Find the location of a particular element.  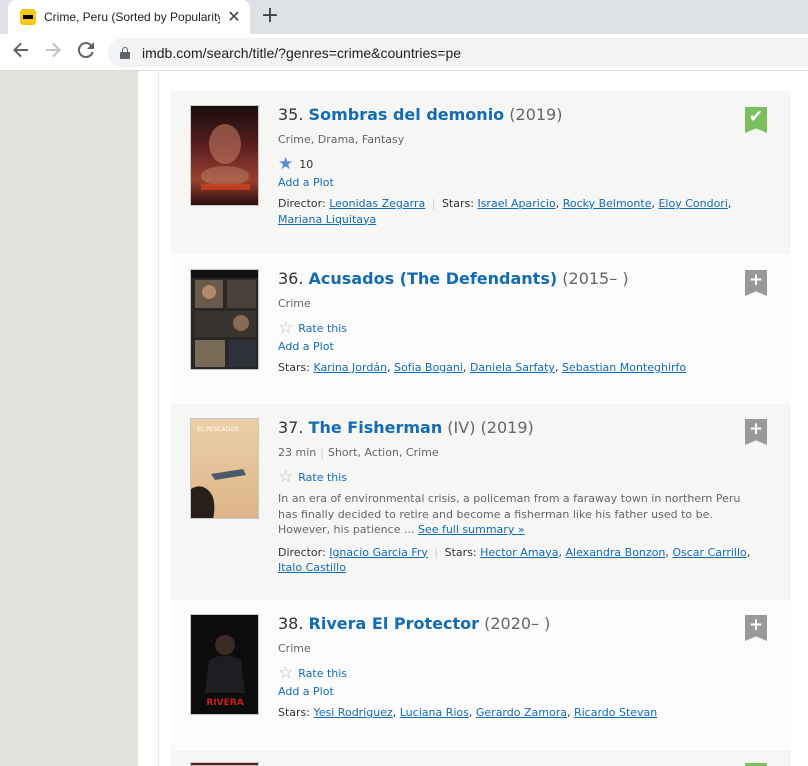

director-link: Ignacio Garcia Fry is located at coordinates (378, 552).